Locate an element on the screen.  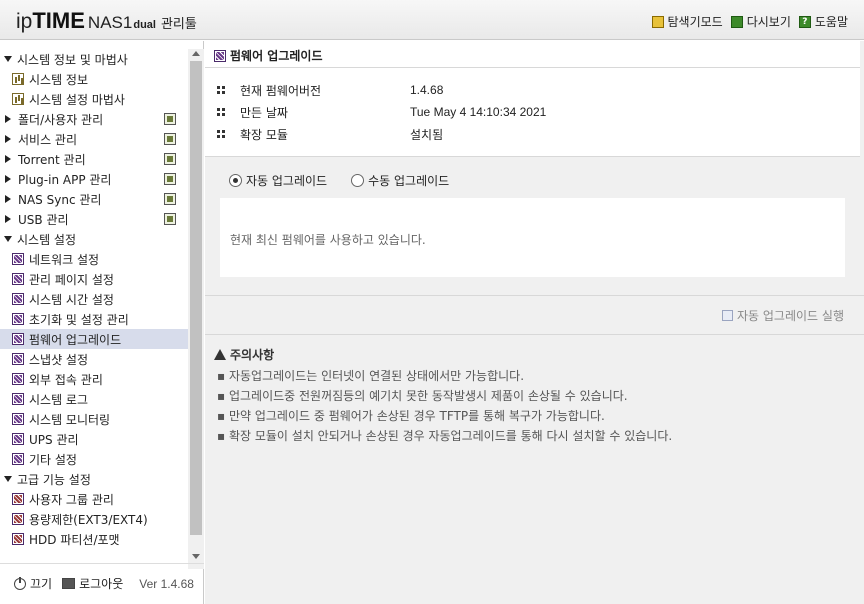
sidebar-item-label: 시스템 설정 마법사 is located at coordinates (77, 99).